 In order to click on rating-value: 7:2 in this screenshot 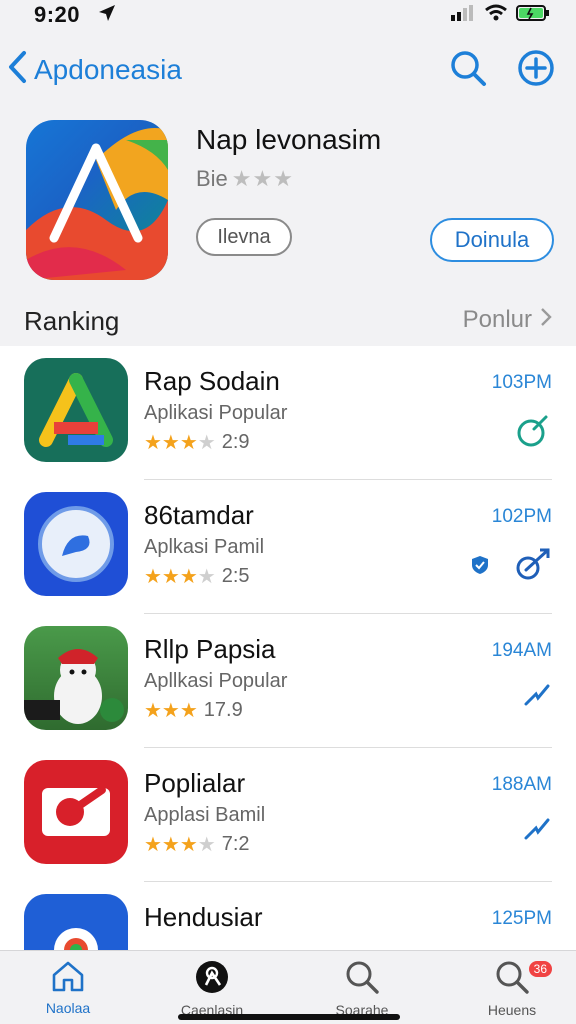, I will do `click(235, 844)`.